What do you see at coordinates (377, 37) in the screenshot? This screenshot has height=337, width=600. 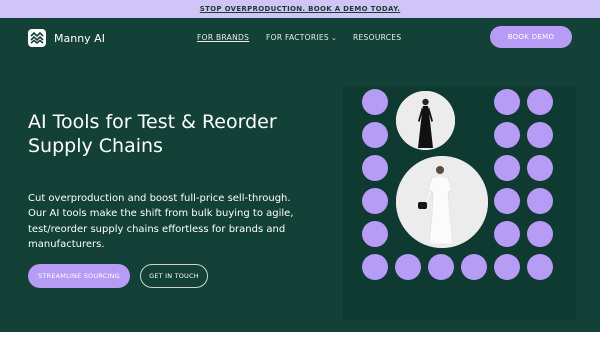 I see `nav-resources: RESOURCES` at bounding box center [377, 37].